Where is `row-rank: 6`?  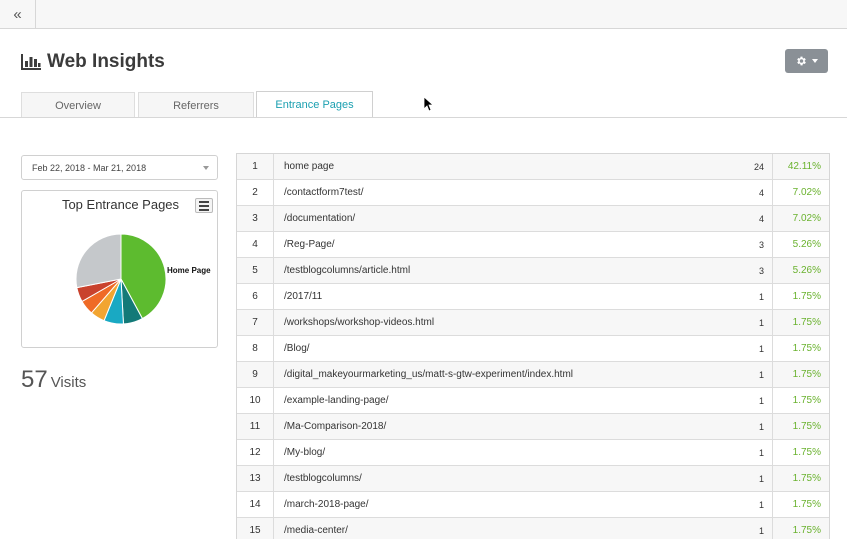 row-rank: 6 is located at coordinates (255, 296).